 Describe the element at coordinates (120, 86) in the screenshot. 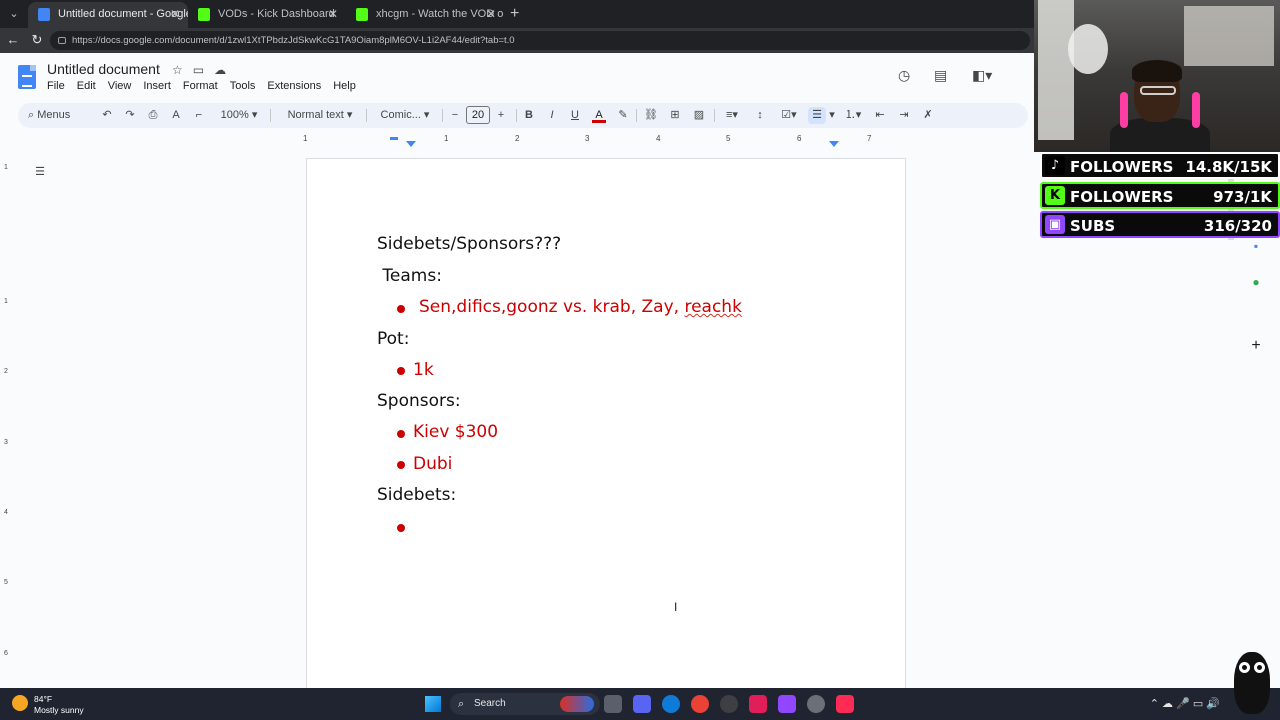

I see `menu-view: View` at that location.